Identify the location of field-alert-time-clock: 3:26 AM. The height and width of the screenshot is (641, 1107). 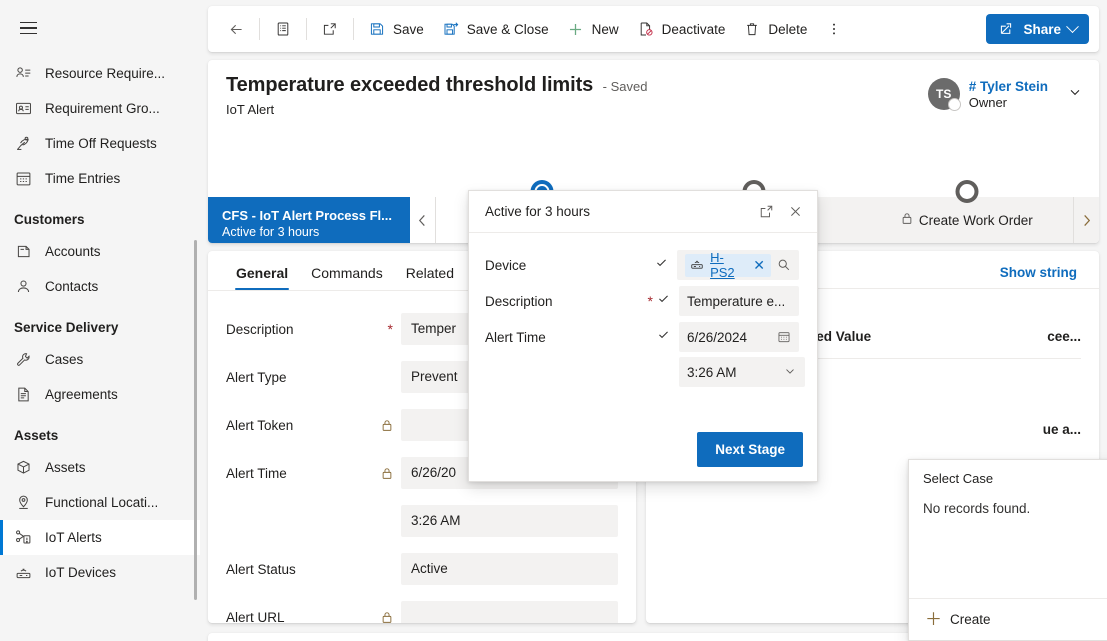
(422, 521).